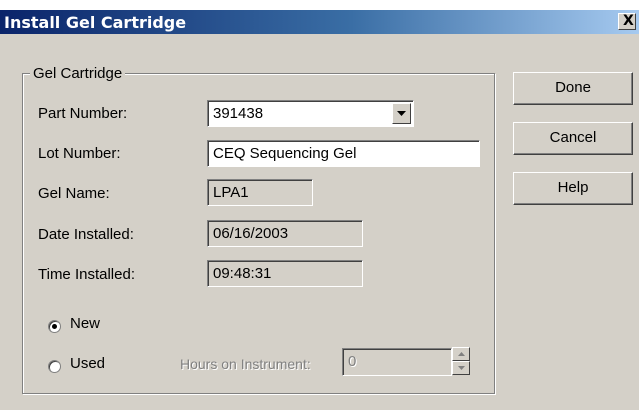 The image size is (639, 410). What do you see at coordinates (78, 73) in the screenshot?
I see `group-legend: Gel Cartridge` at bounding box center [78, 73].